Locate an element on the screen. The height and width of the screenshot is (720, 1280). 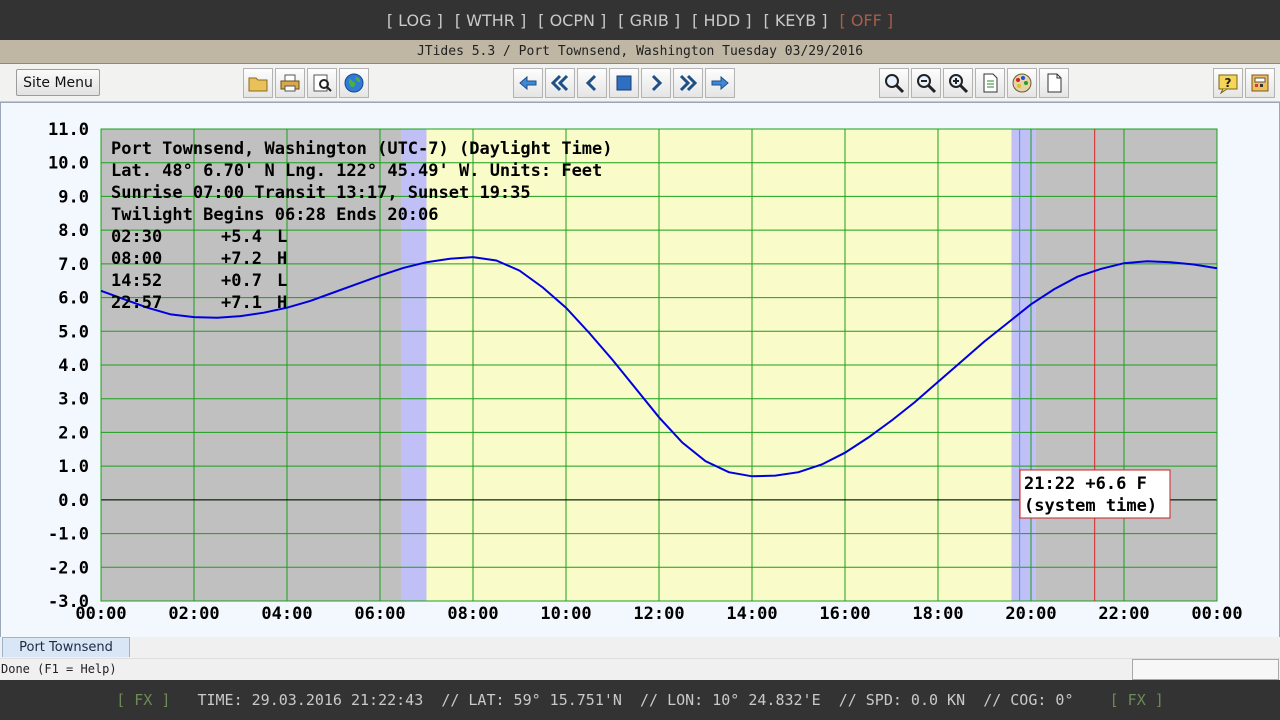
forward-arrow-icon is located at coordinates (720, 83).